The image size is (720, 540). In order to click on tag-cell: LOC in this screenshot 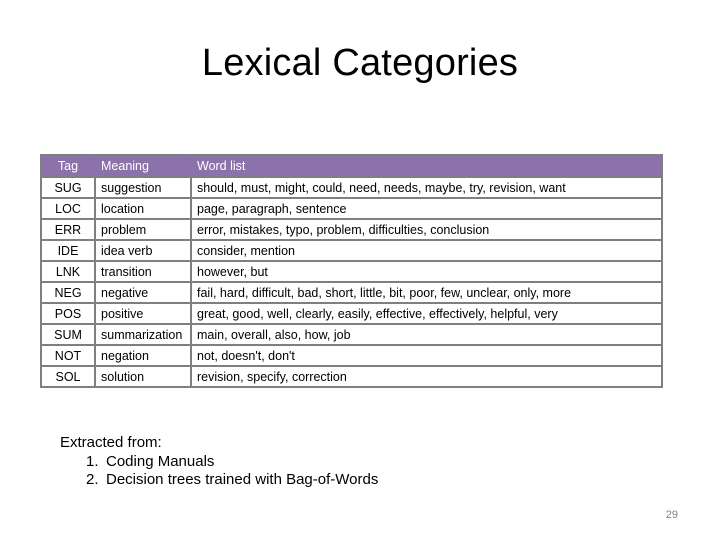, I will do `click(68, 208)`.